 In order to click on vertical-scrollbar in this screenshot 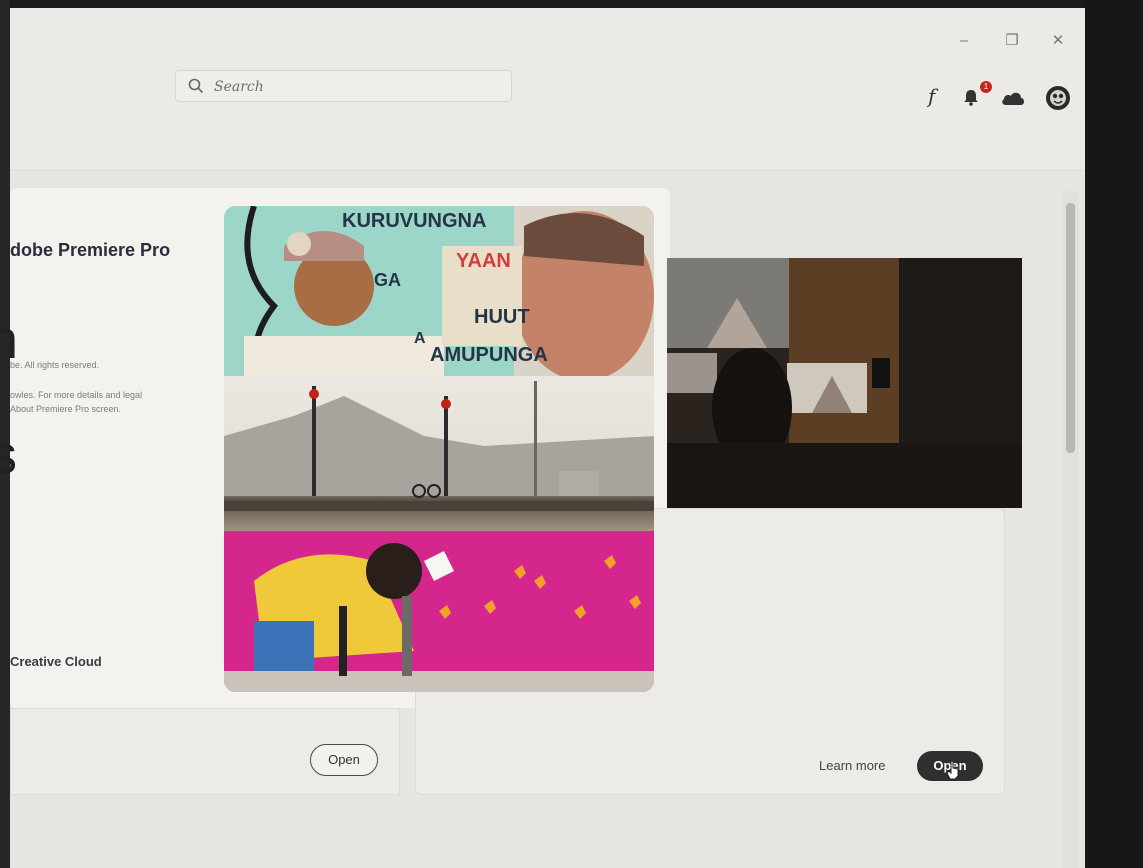, I will do `click(1070, 529)`.